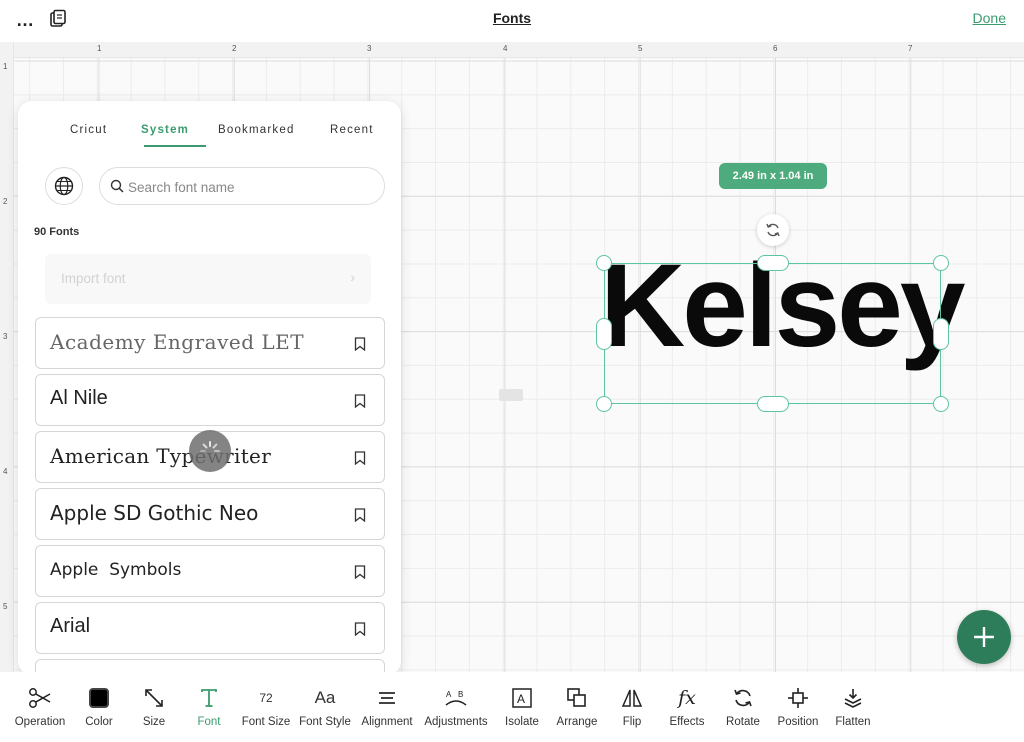 The height and width of the screenshot is (742, 1024). I want to click on tab-cricut: Cricut, so click(88, 130).